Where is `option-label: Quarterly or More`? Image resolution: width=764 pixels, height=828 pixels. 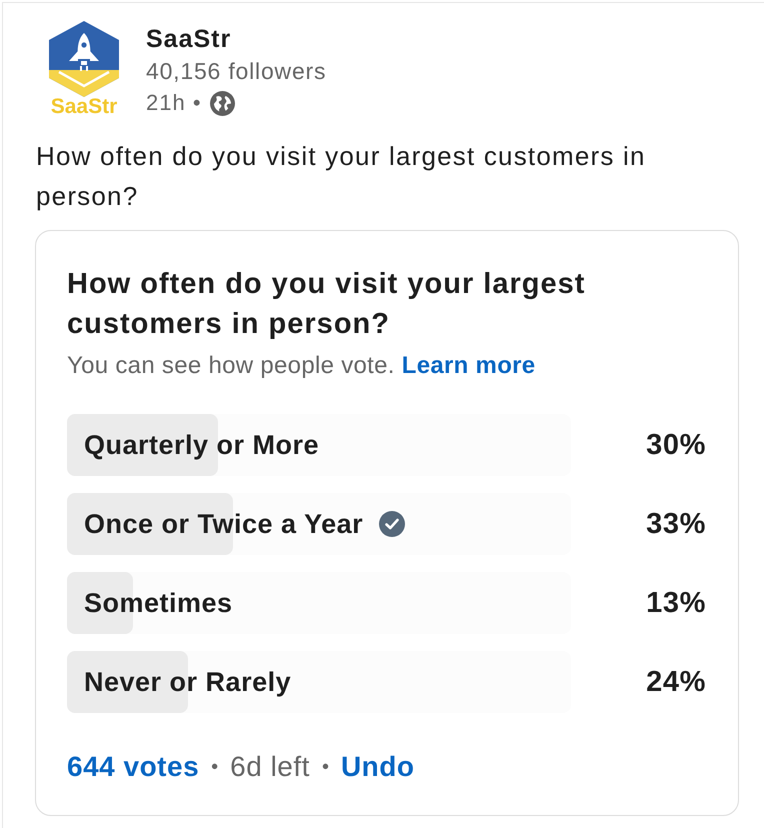 option-label: Quarterly or More is located at coordinates (202, 445).